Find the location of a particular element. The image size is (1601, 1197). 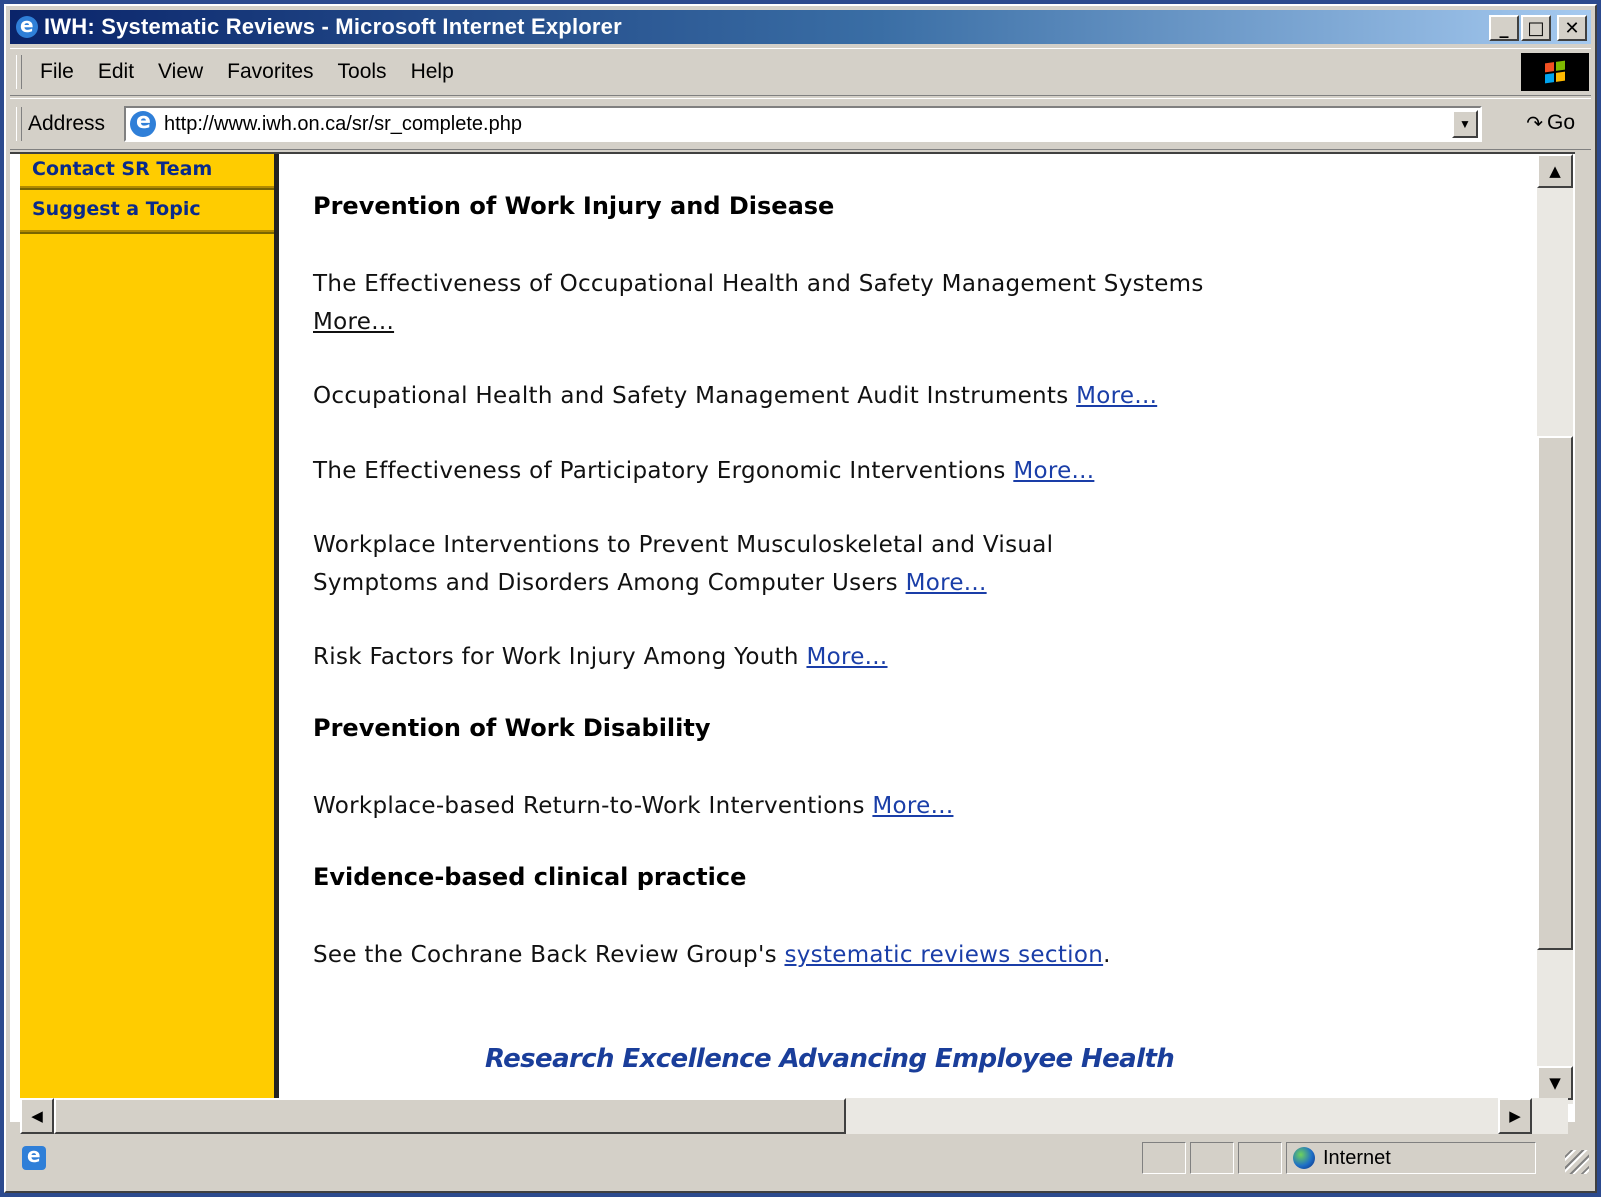

entry-title: Risk Factors for Work Injury Among Youth is located at coordinates (556, 657).